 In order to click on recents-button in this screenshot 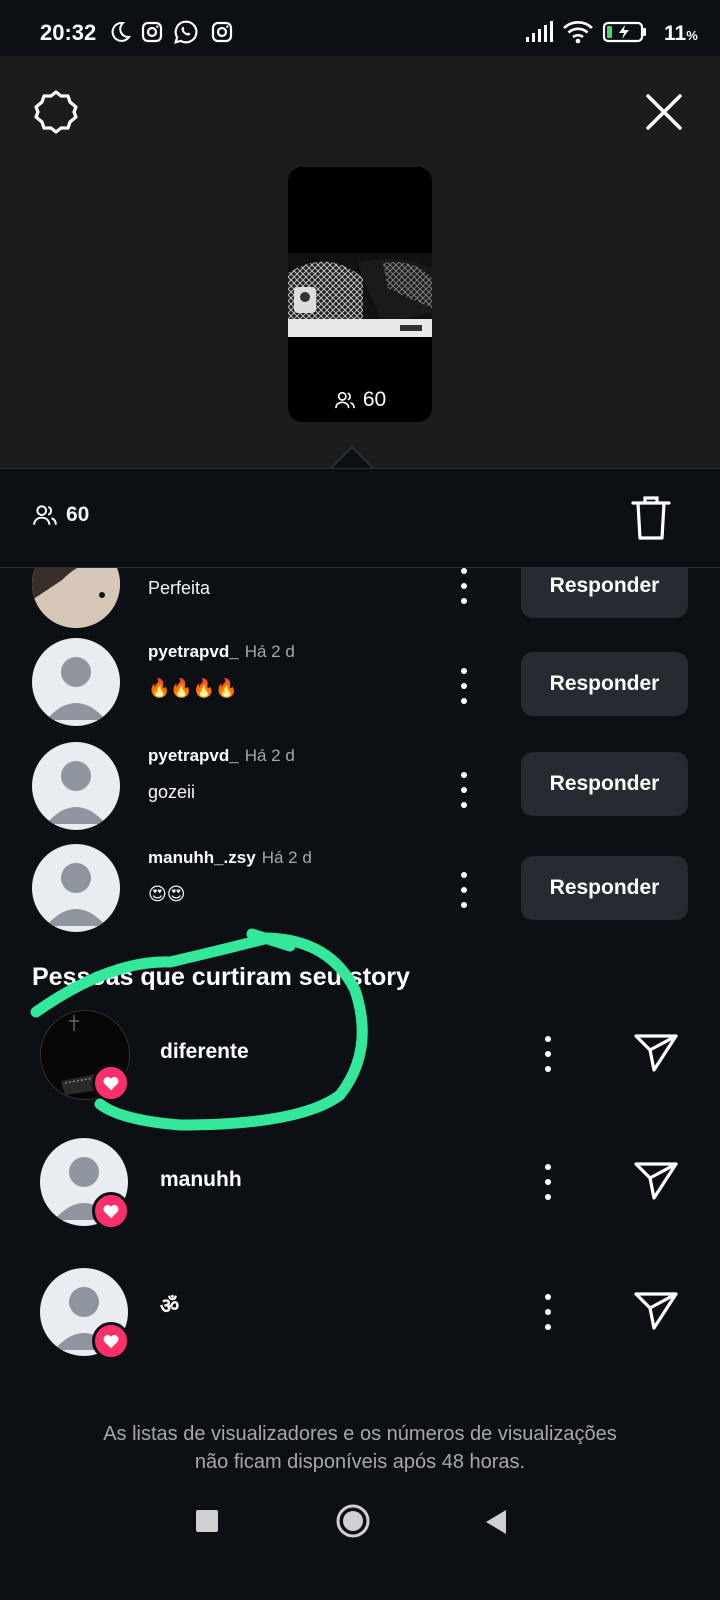, I will do `click(207, 1521)`.